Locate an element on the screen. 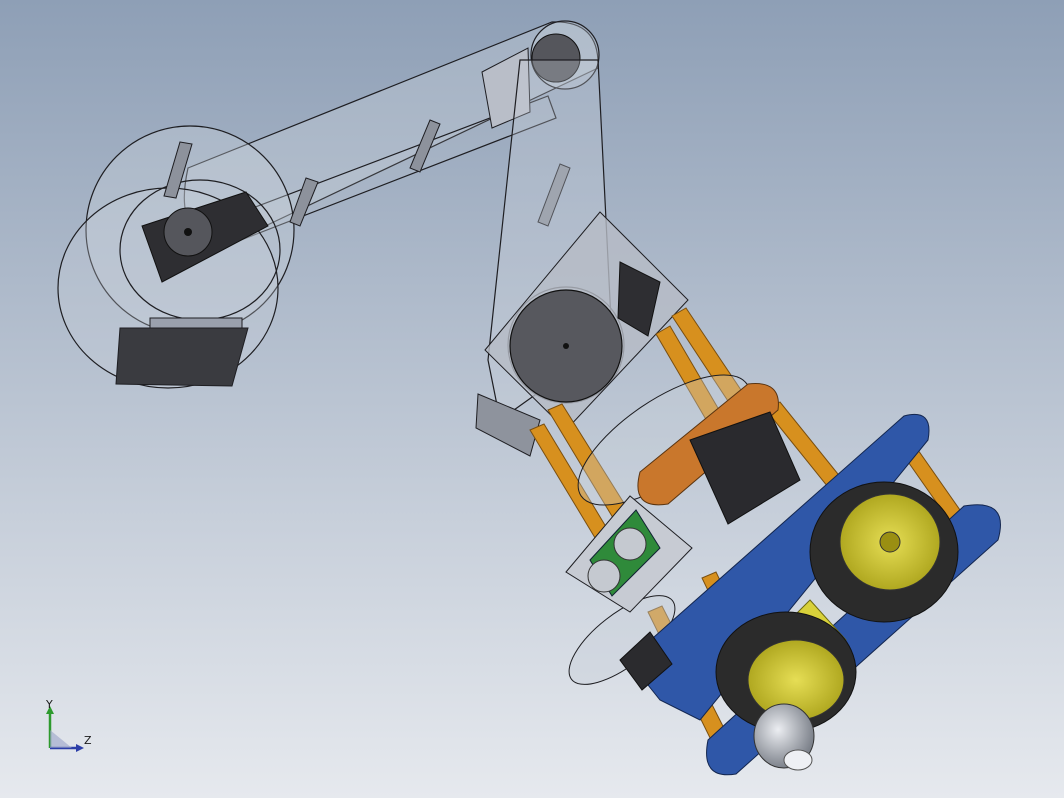  sensor-transducer-left is located at coordinates (604, 576).